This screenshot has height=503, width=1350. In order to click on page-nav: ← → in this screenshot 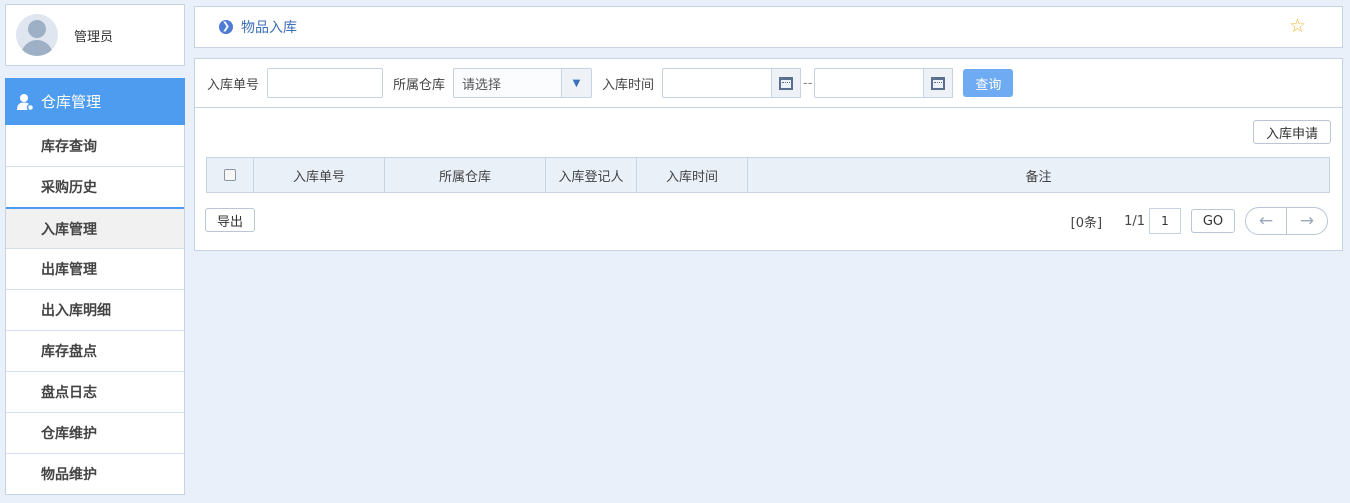, I will do `click(1286, 221)`.